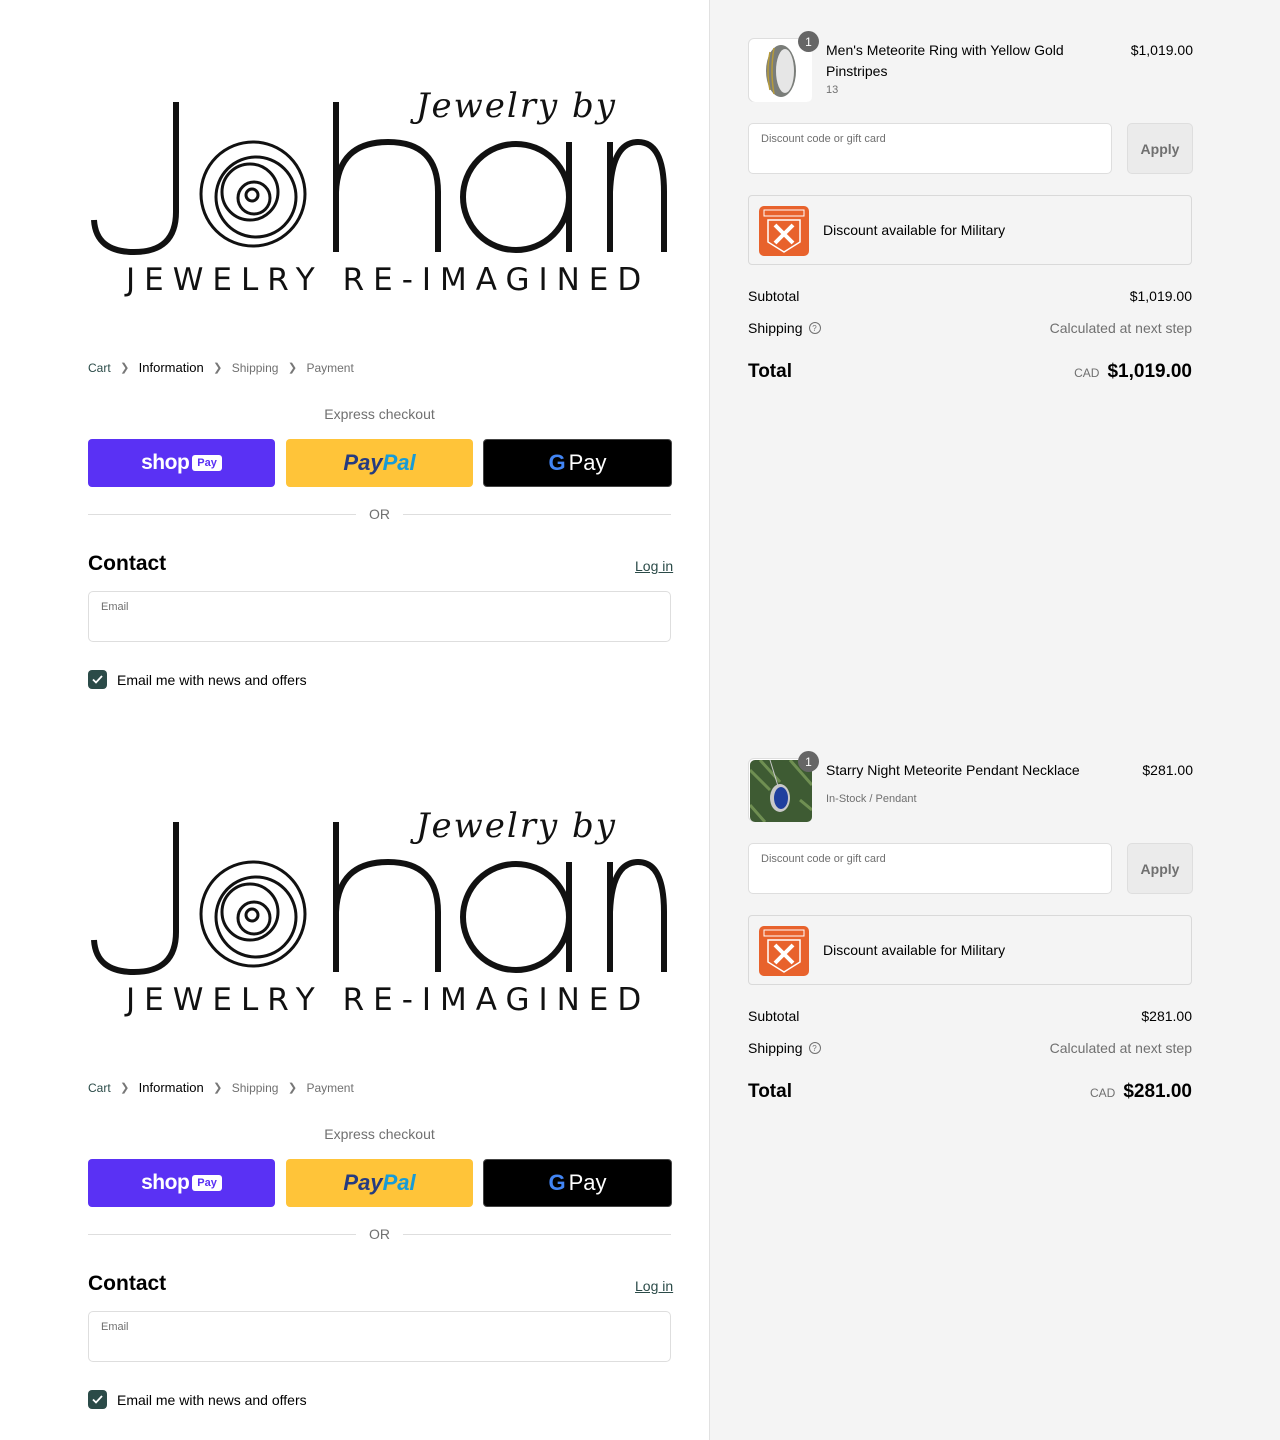  I want to click on total-value-wrap: CAD $281.00, so click(1141, 1092).